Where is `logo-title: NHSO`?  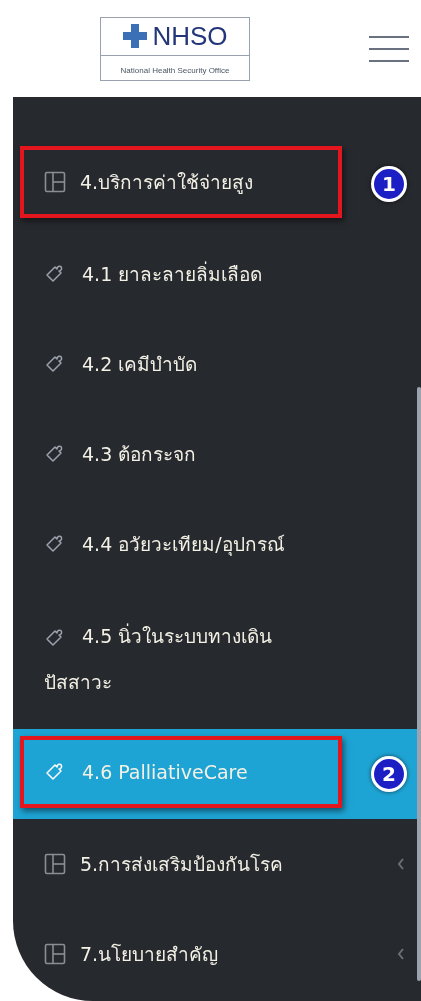
logo-title: NHSO is located at coordinates (190, 36).